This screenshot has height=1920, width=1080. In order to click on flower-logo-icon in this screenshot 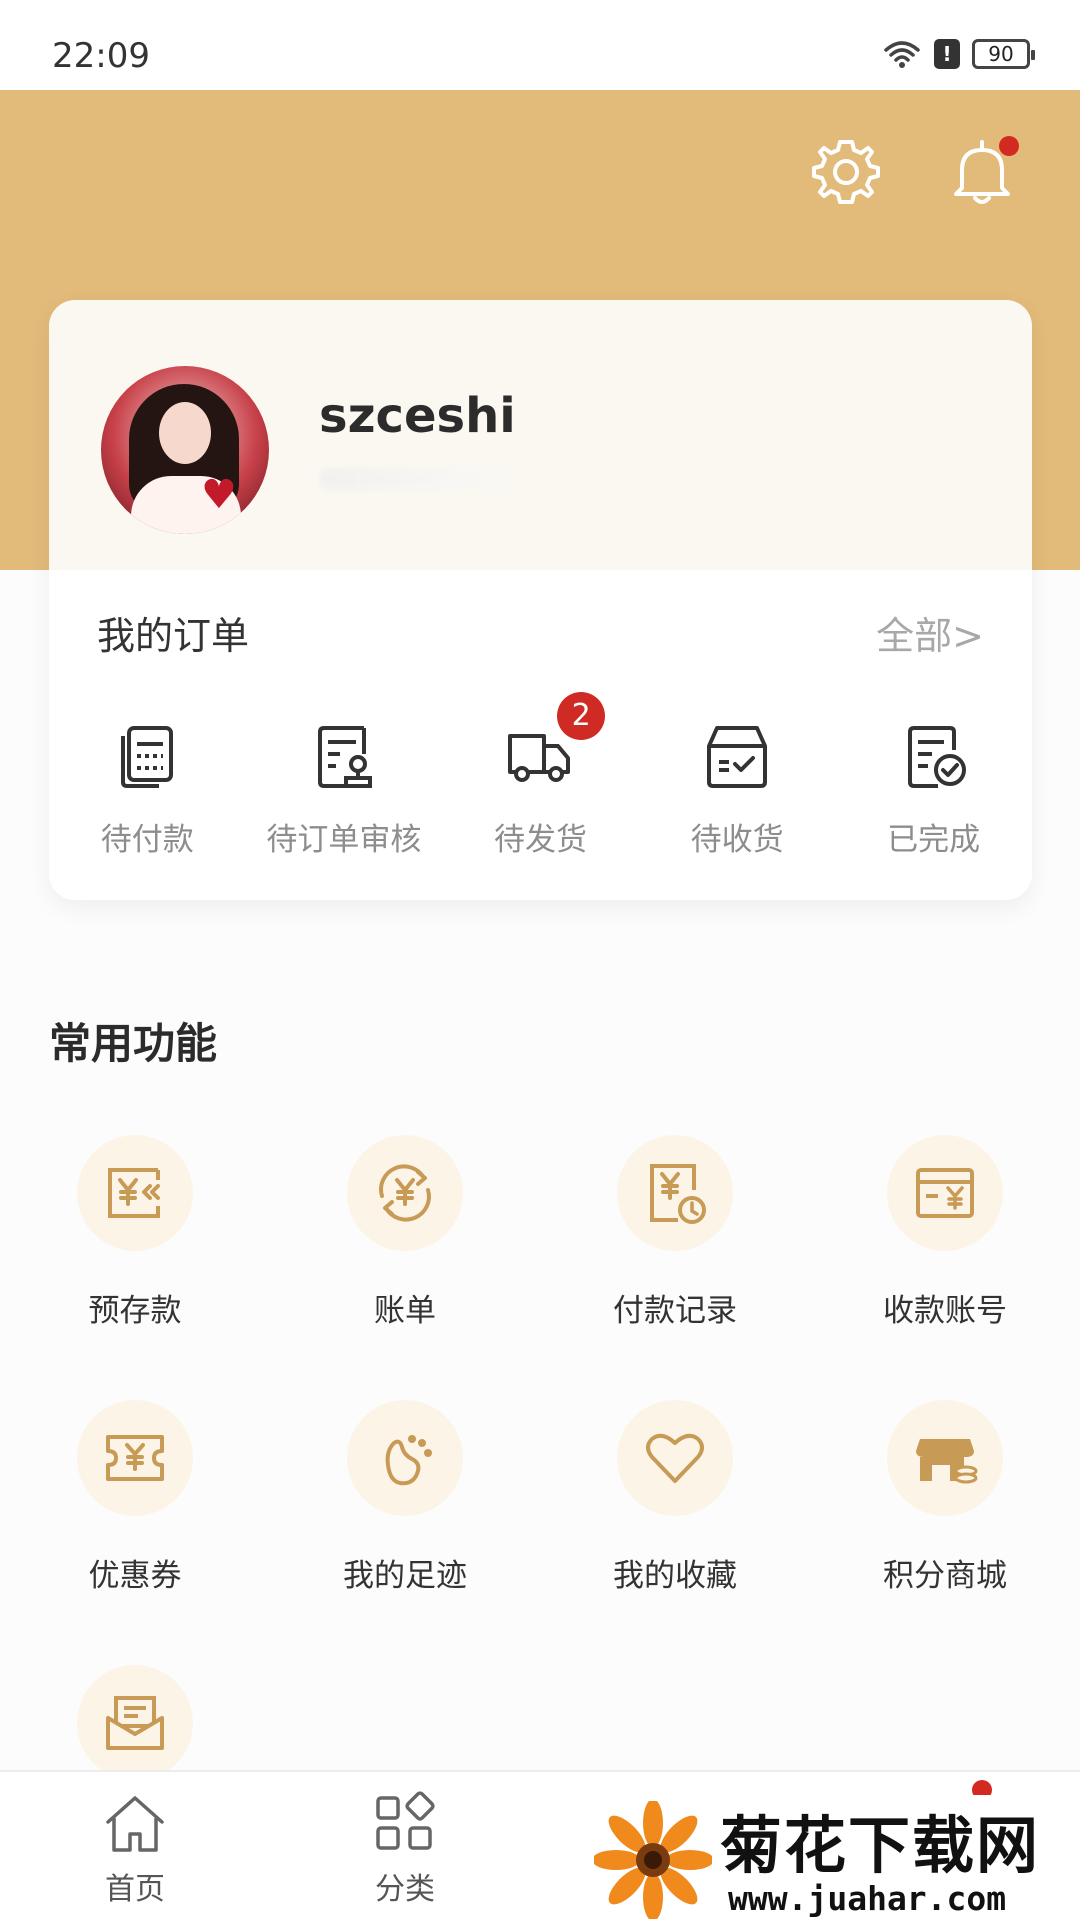, I will do `click(653, 1860)`.